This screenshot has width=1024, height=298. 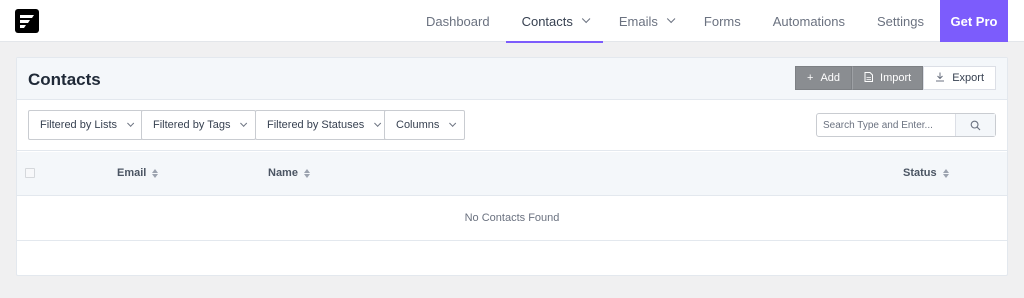 I want to click on add-label: Add, so click(x=830, y=78).